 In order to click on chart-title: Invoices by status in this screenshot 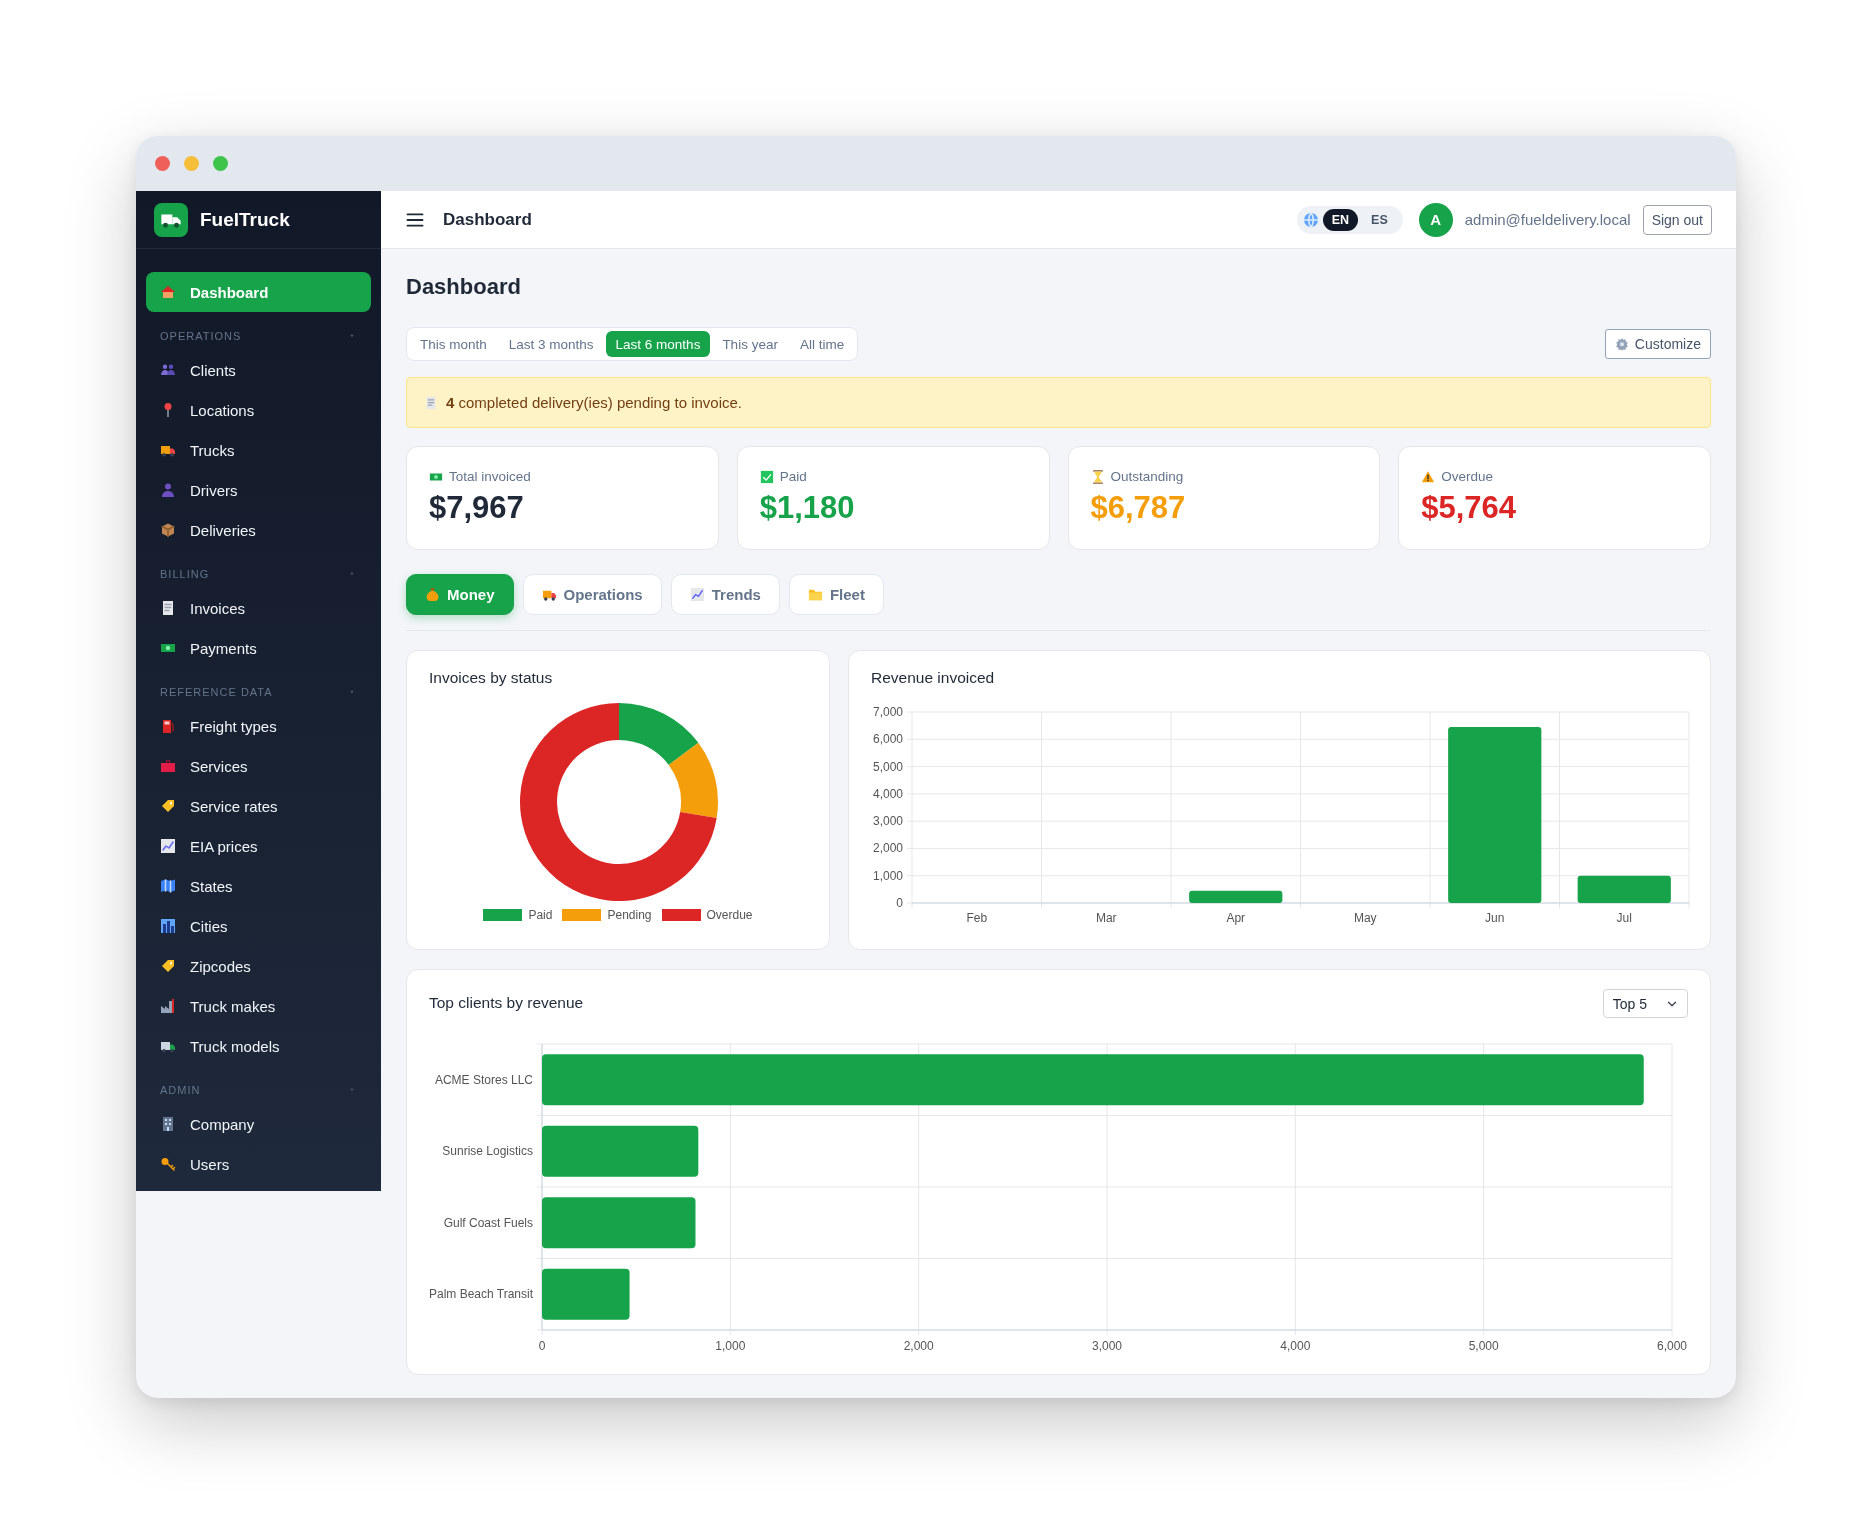, I will do `click(491, 678)`.